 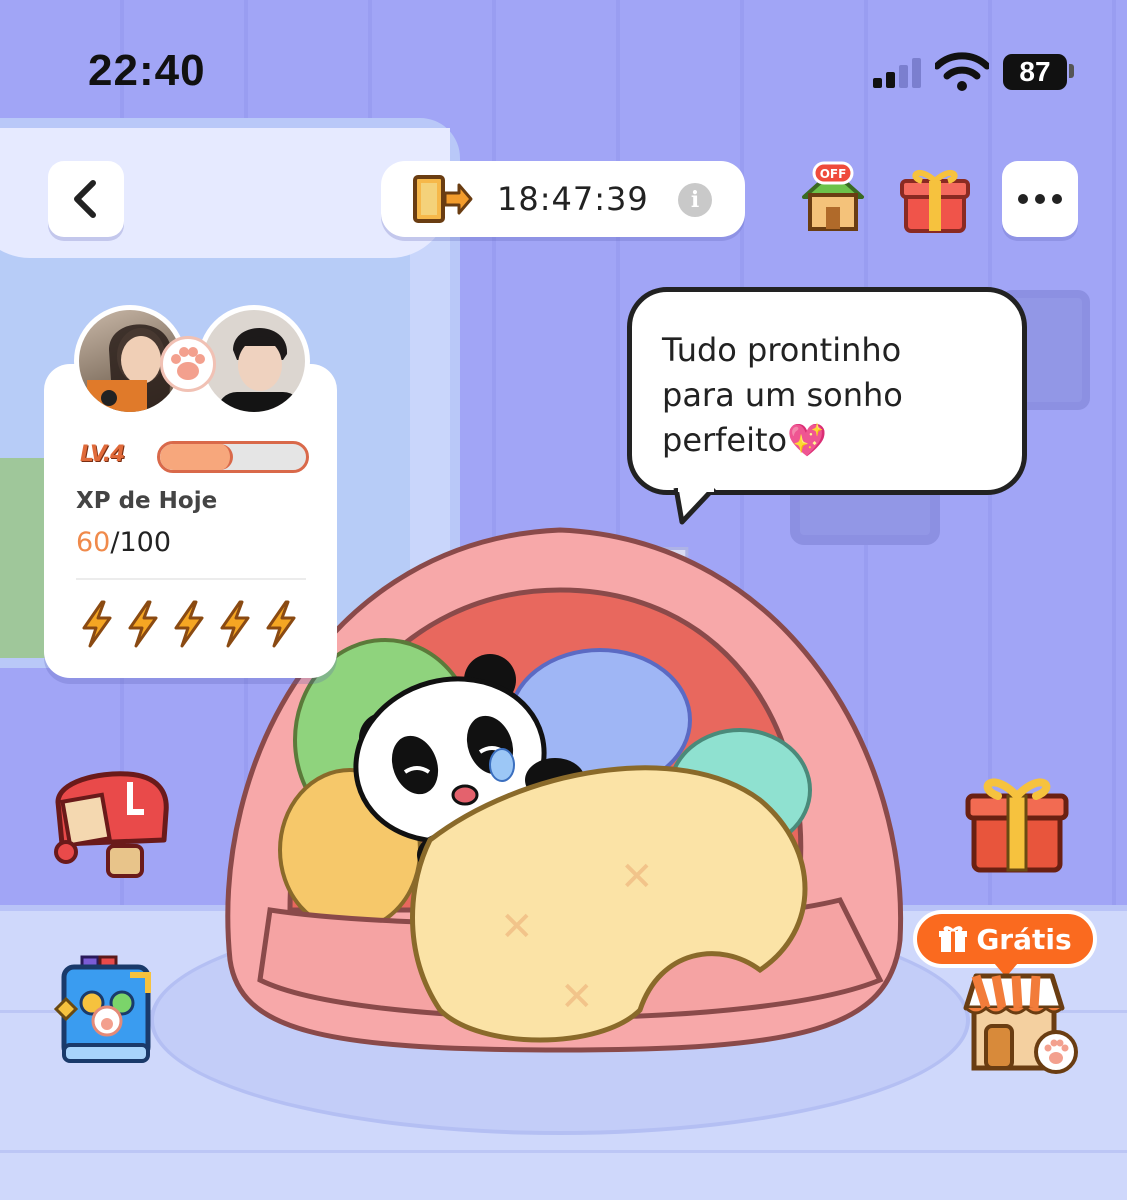 I want to click on speech-bubble: Tudo prontinho para um sonho perfeito💖, so click(x=827, y=391).